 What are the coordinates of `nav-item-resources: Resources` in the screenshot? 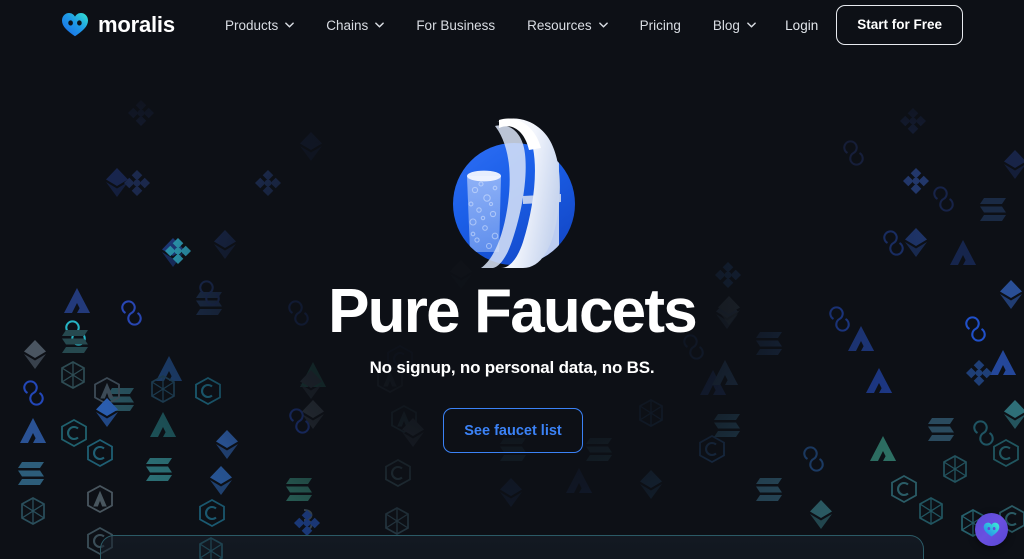 It's located at (567, 25).